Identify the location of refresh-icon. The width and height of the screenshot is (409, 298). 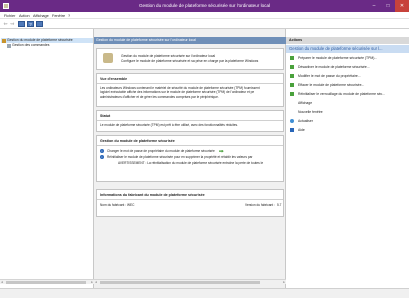
(292, 121).